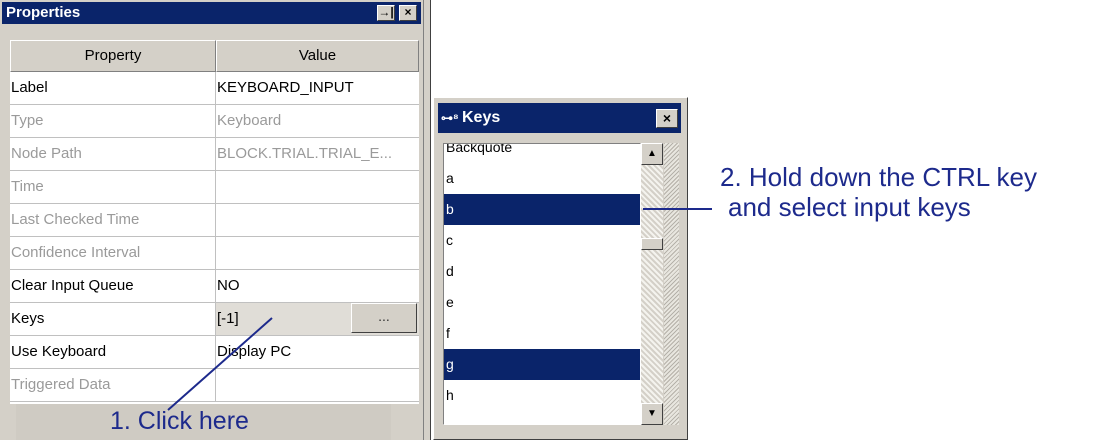  I want to click on annotation-step2-line2: and select input keys, so click(849, 207).